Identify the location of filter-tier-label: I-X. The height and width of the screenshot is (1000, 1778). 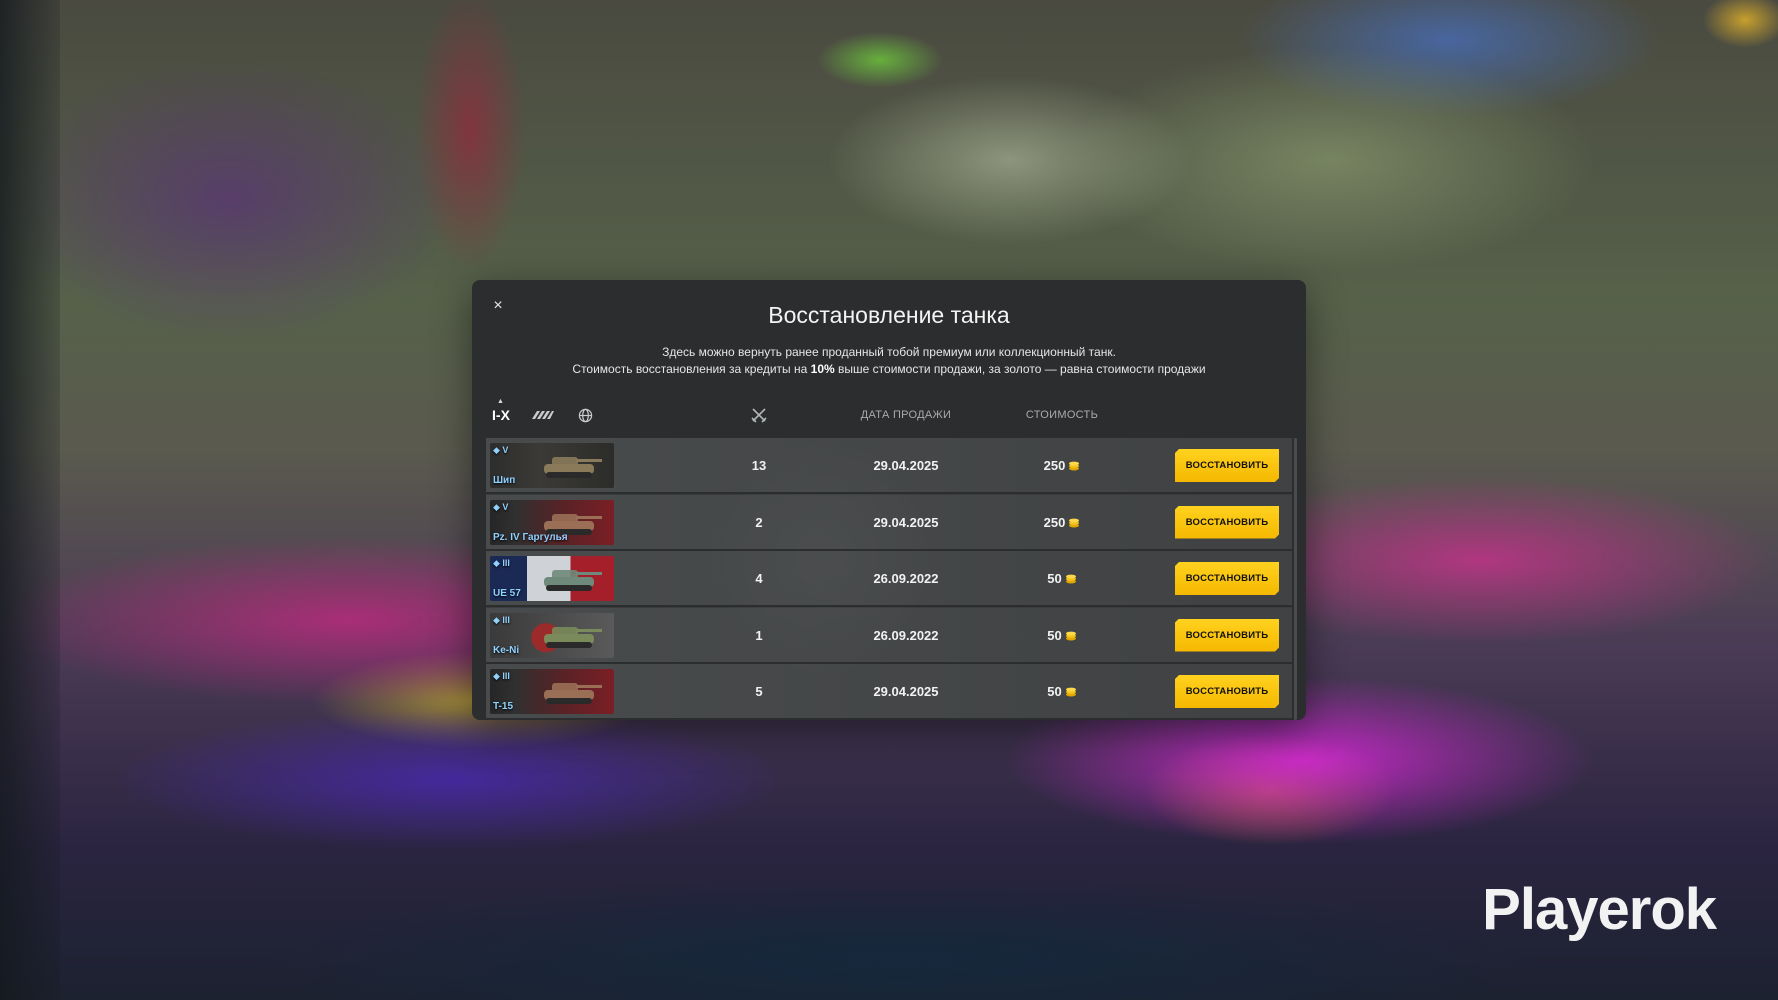
(501, 415).